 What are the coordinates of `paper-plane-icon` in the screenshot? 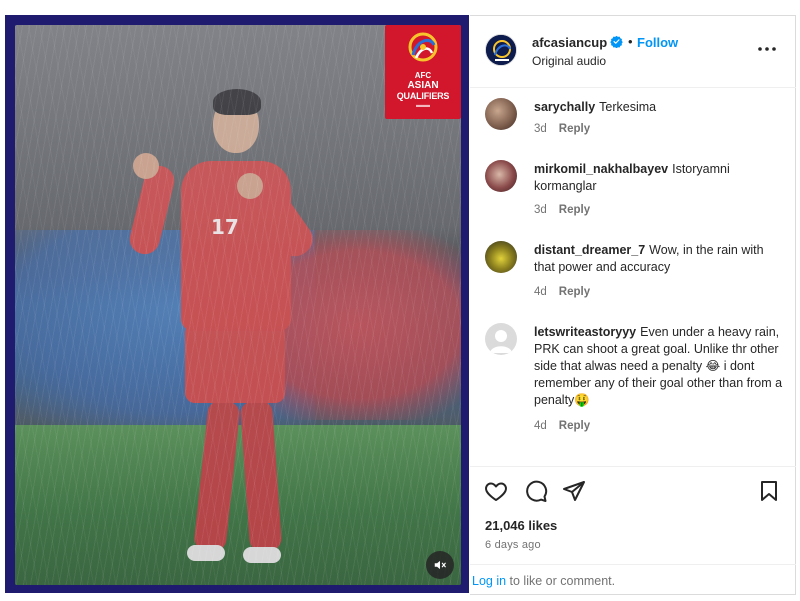 It's located at (574, 491).